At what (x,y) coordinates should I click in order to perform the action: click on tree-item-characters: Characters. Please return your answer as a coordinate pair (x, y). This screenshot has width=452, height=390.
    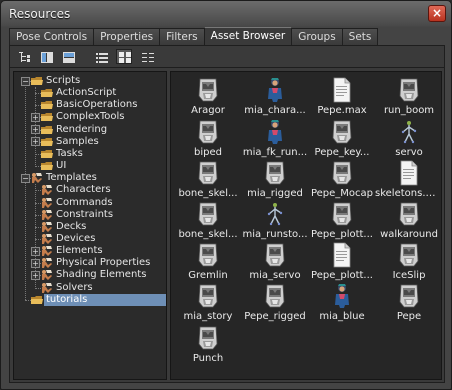
    Looking at the image, I should click on (76, 190).